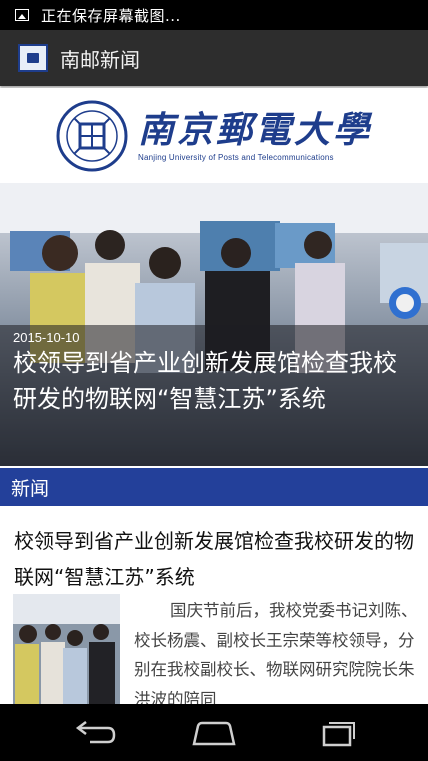 Image resolution: width=428 pixels, height=761 pixels. What do you see at coordinates (46, 337) in the screenshot?
I see `headline-date: 2015-10-10` at bounding box center [46, 337].